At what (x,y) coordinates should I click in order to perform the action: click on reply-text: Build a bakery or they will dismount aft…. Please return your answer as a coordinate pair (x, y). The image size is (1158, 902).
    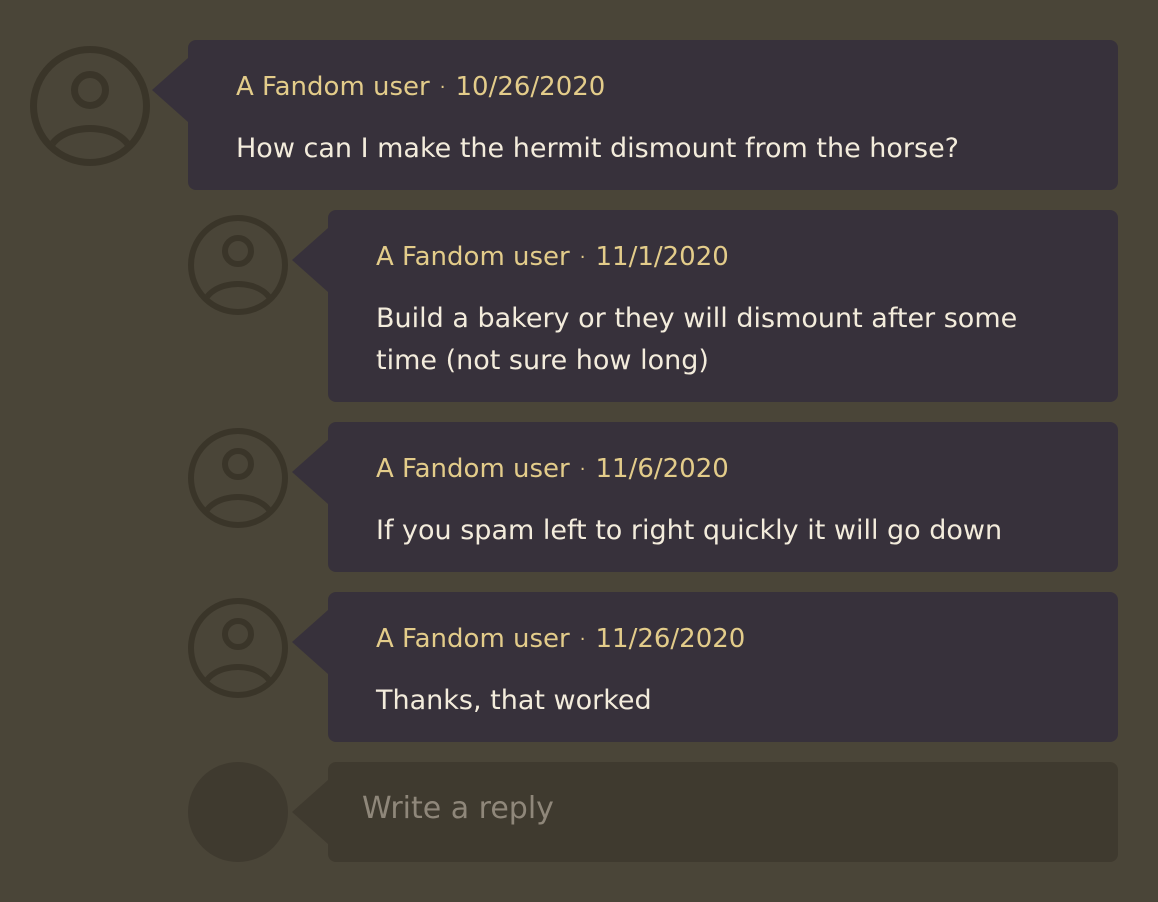
    Looking at the image, I should click on (697, 339).